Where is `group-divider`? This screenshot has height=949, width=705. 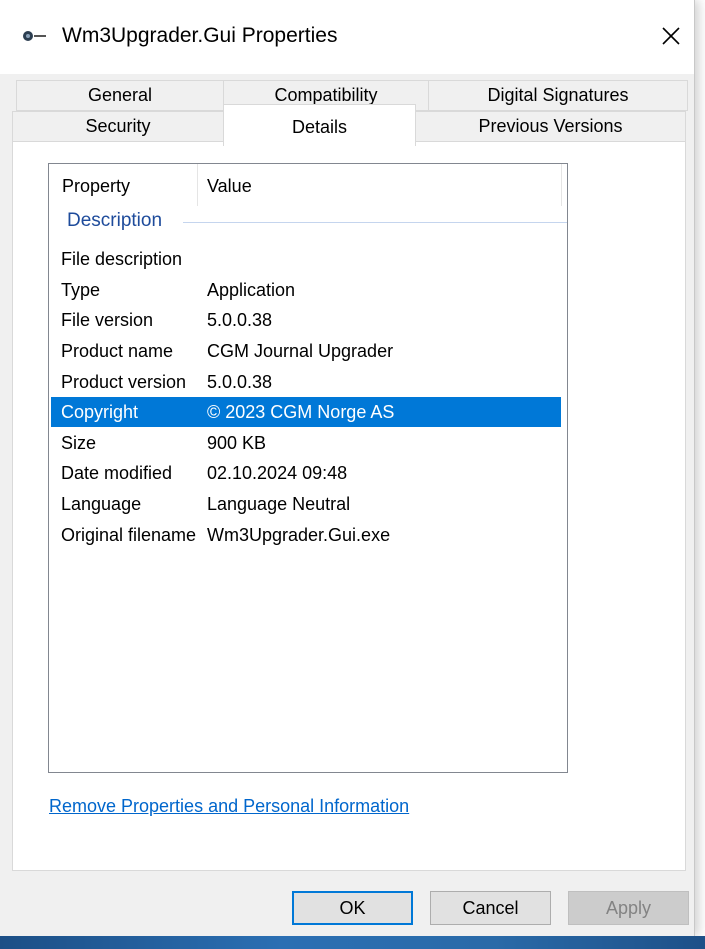
group-divider is located at coordinates (375, 222).